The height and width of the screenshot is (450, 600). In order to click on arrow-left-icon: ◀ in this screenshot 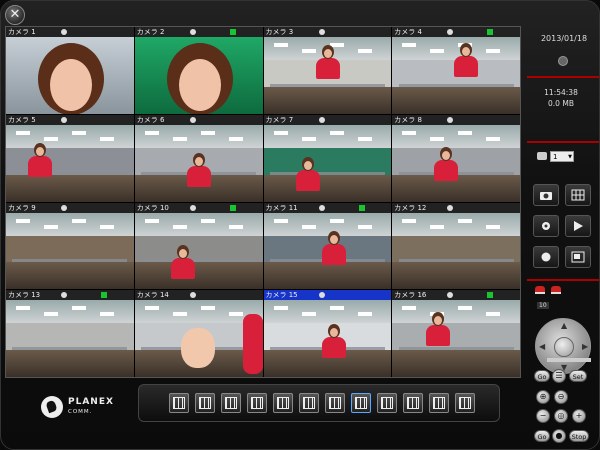, I will do `click(542, 346)`.